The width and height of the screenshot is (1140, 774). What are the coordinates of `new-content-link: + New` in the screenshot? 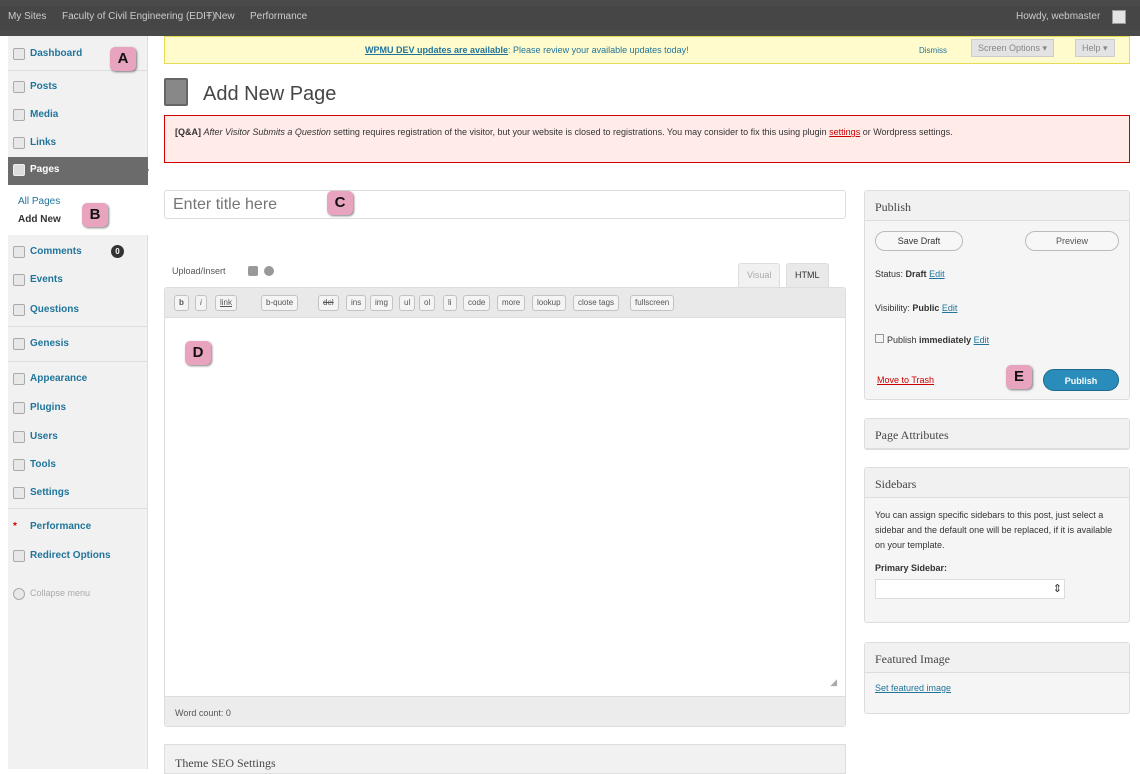 It's located at (220, 16).